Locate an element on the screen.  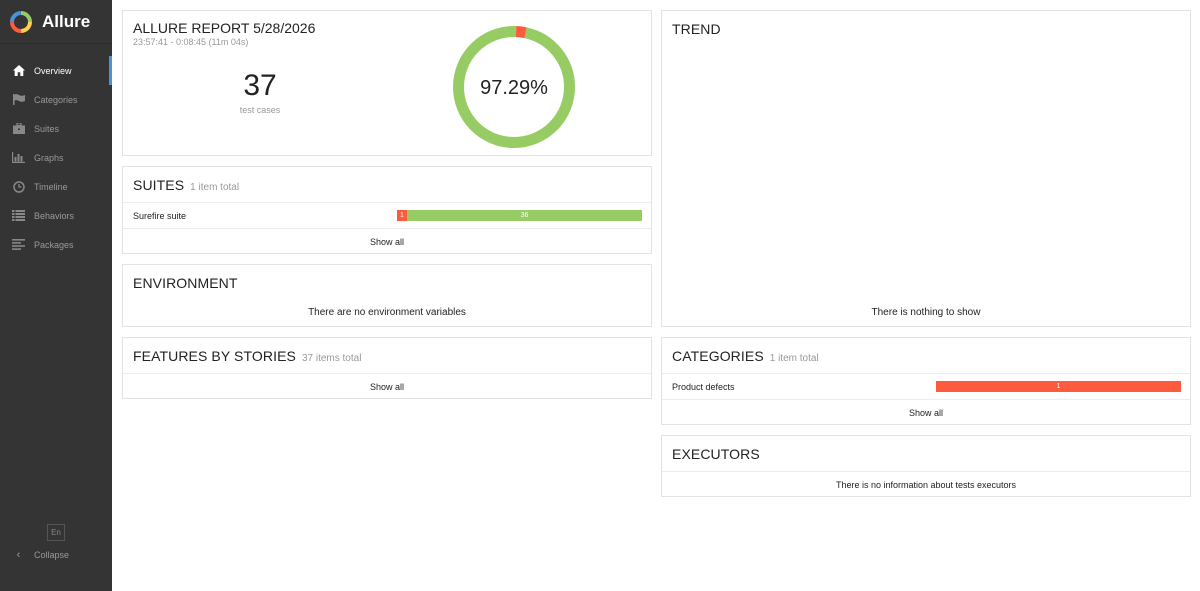
environment-title: ENVIRONMENT is located at coordinates (185, 283).